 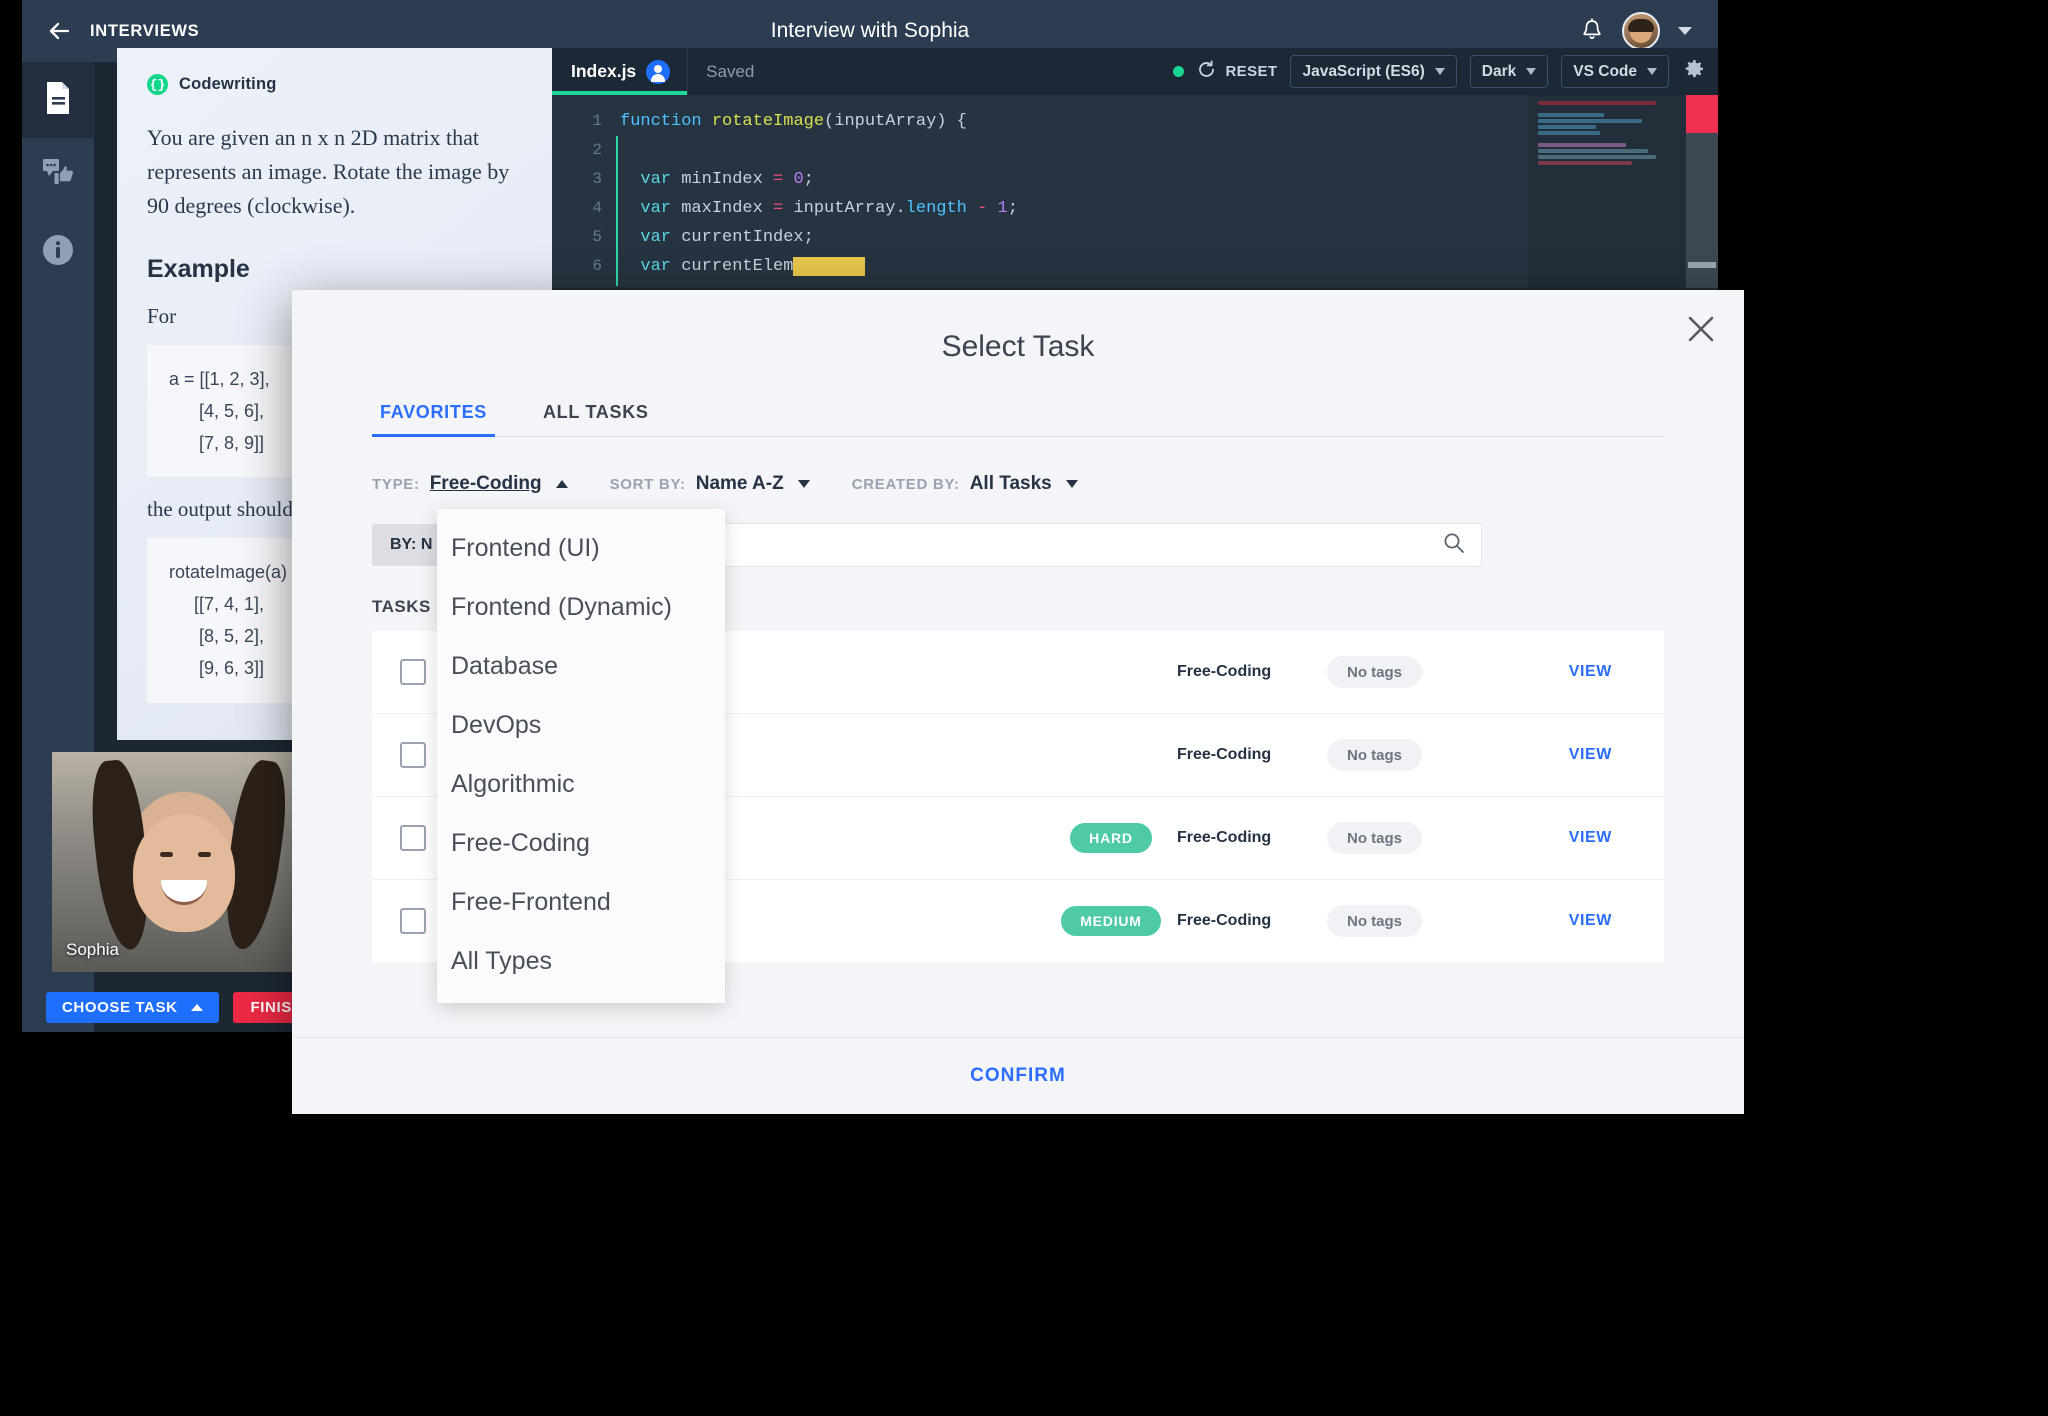 What do you see at coordinates (1179, 71) in the screenshot?
I see `connection-status-dot` at bounding box center [1179, 71].